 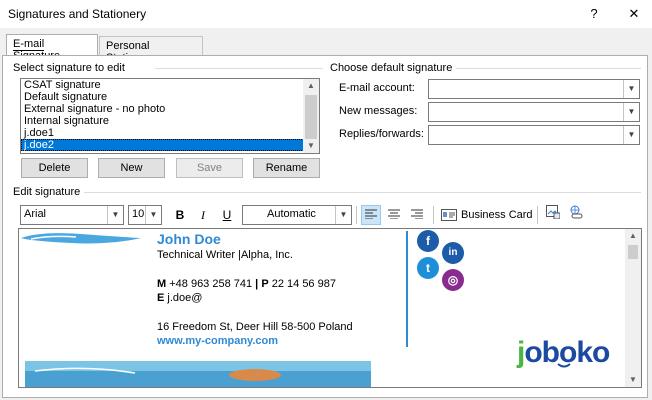 I want to click on mobile-label: M, so click(x=162, y=284).